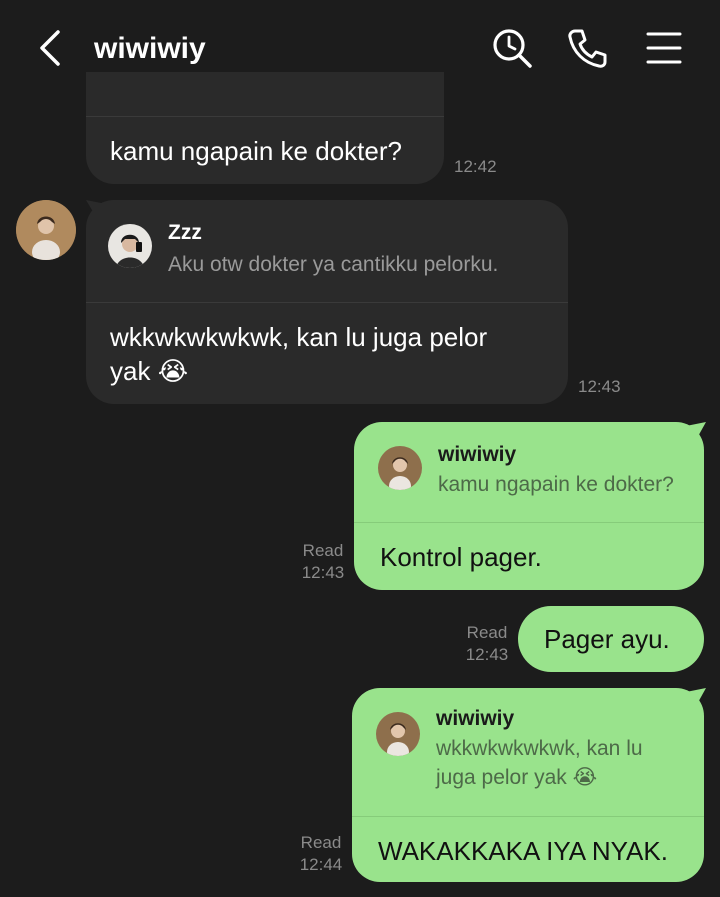  I want to click on contact-avatar, so click(46, 230).